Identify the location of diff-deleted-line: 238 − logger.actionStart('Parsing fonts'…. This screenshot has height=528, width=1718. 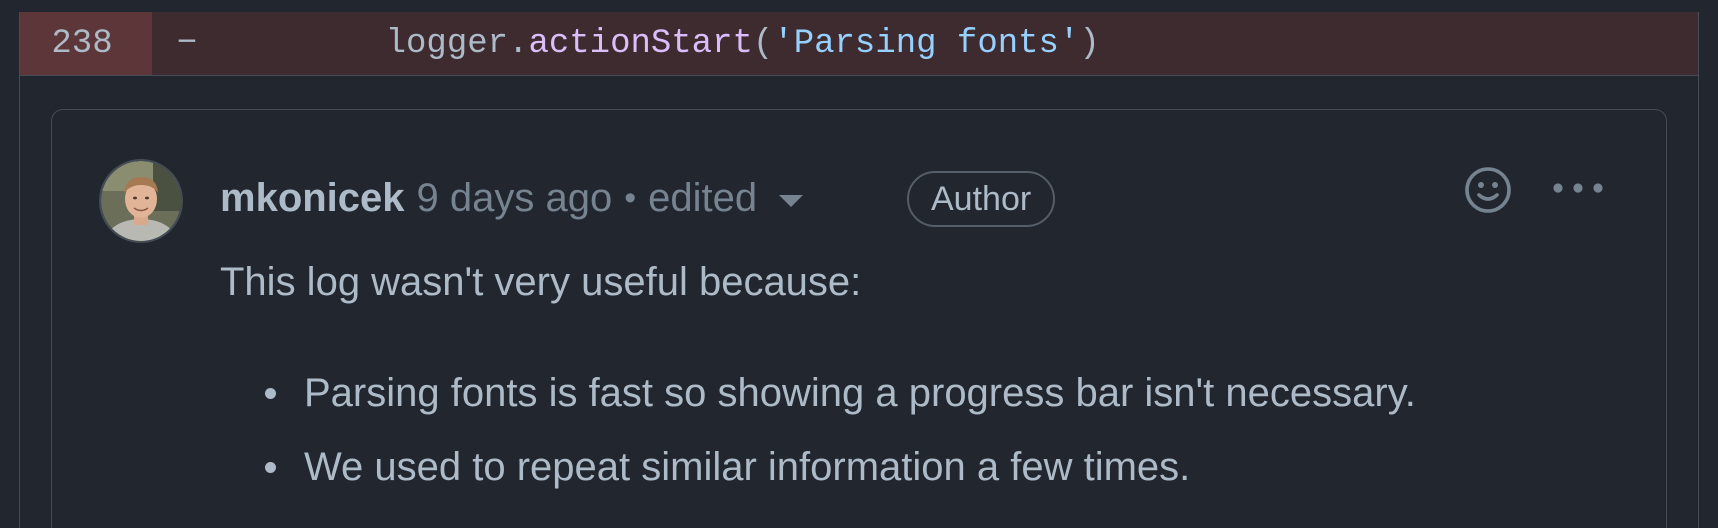
(859, 44).